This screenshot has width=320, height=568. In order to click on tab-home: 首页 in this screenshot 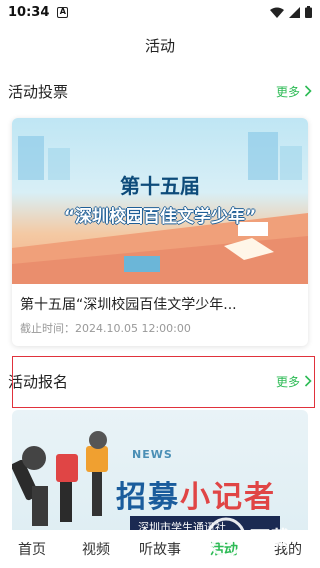, I will do `click(32, 549)`.